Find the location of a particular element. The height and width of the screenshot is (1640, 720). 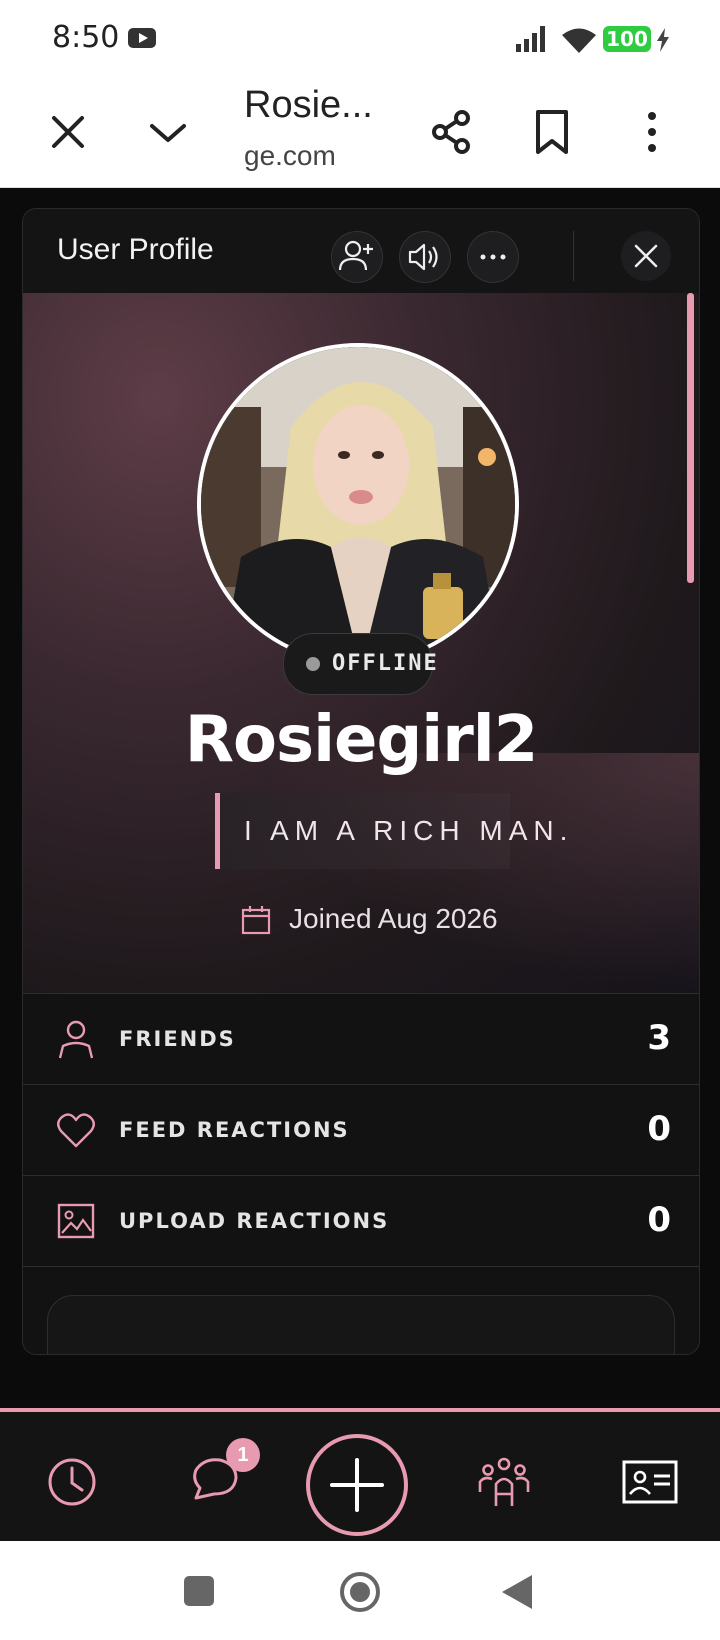

messages-badge: 1 is located at coordinates (243, 1455).